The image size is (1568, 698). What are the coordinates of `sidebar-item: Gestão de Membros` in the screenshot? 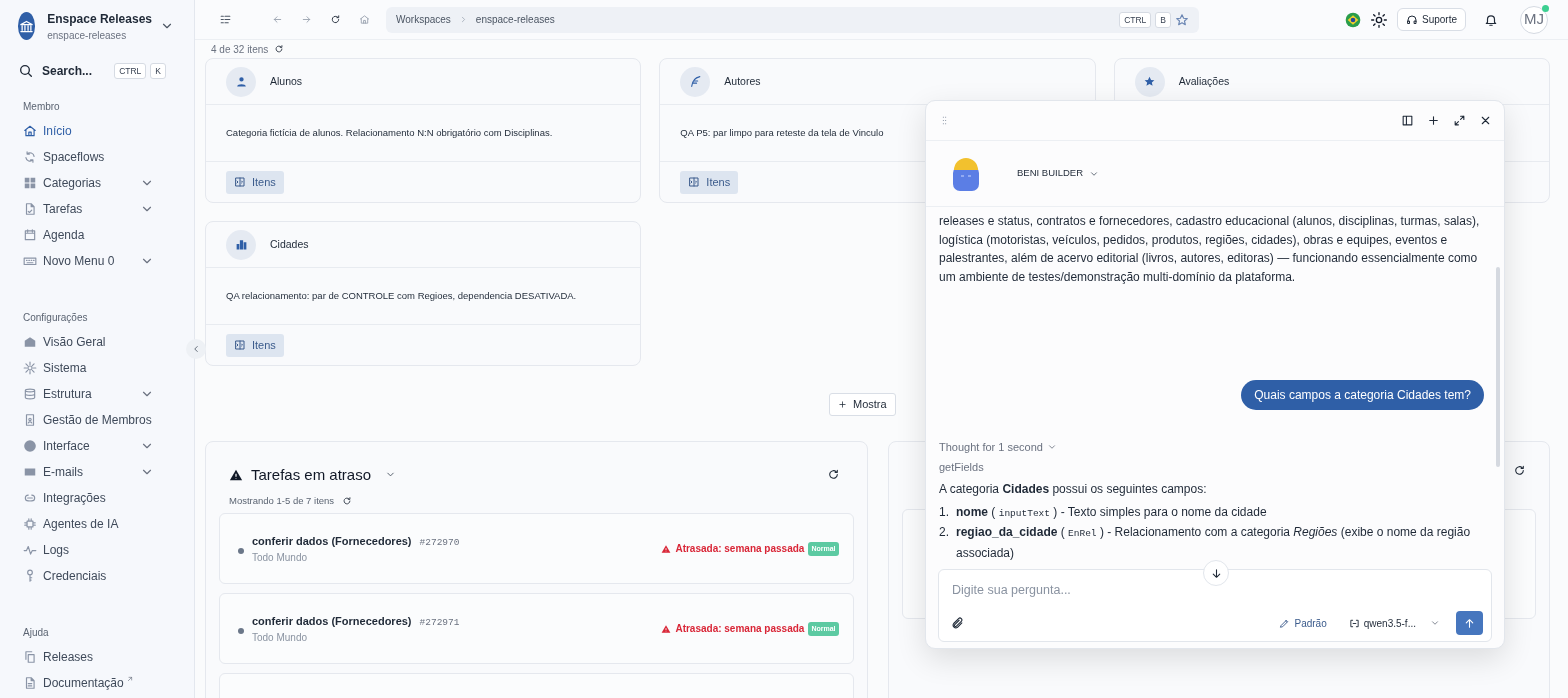 It's located at (99, 420).